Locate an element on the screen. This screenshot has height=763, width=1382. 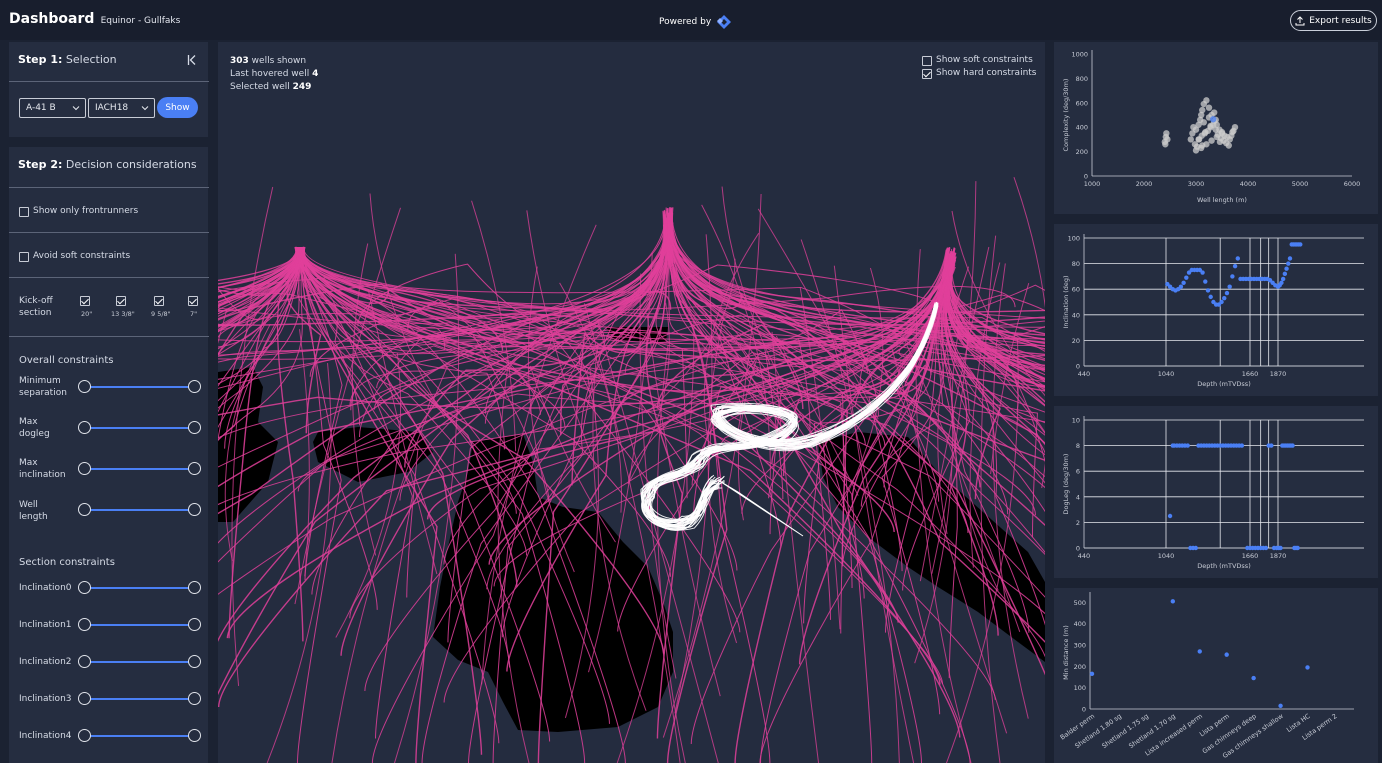
collapse-icon is located at coordinates (192, 60).